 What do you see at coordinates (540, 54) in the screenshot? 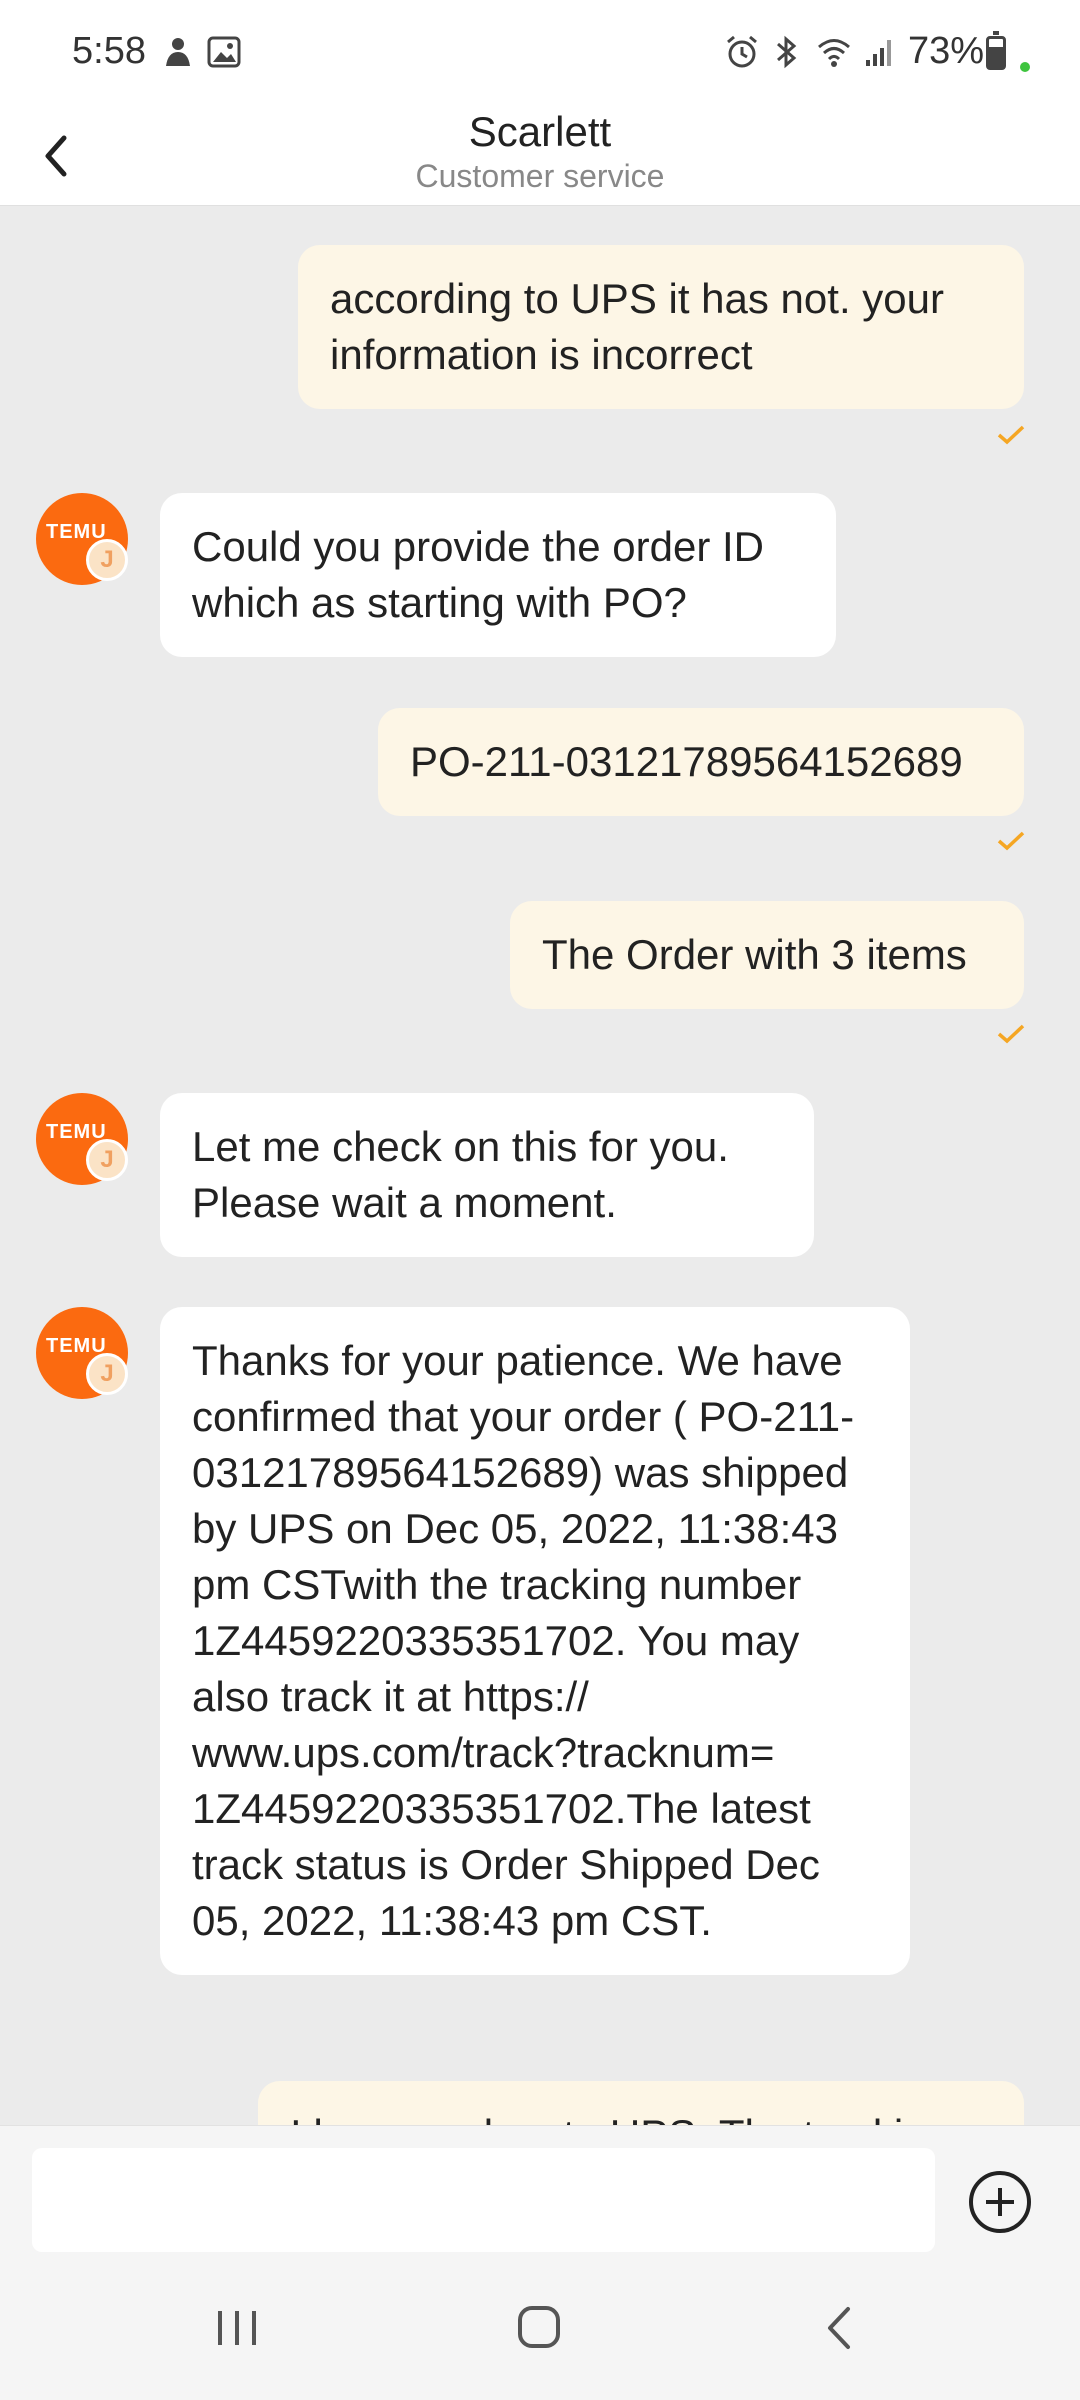
I see `status-bar: 5:58 73%` at bounding box center [540, 54].